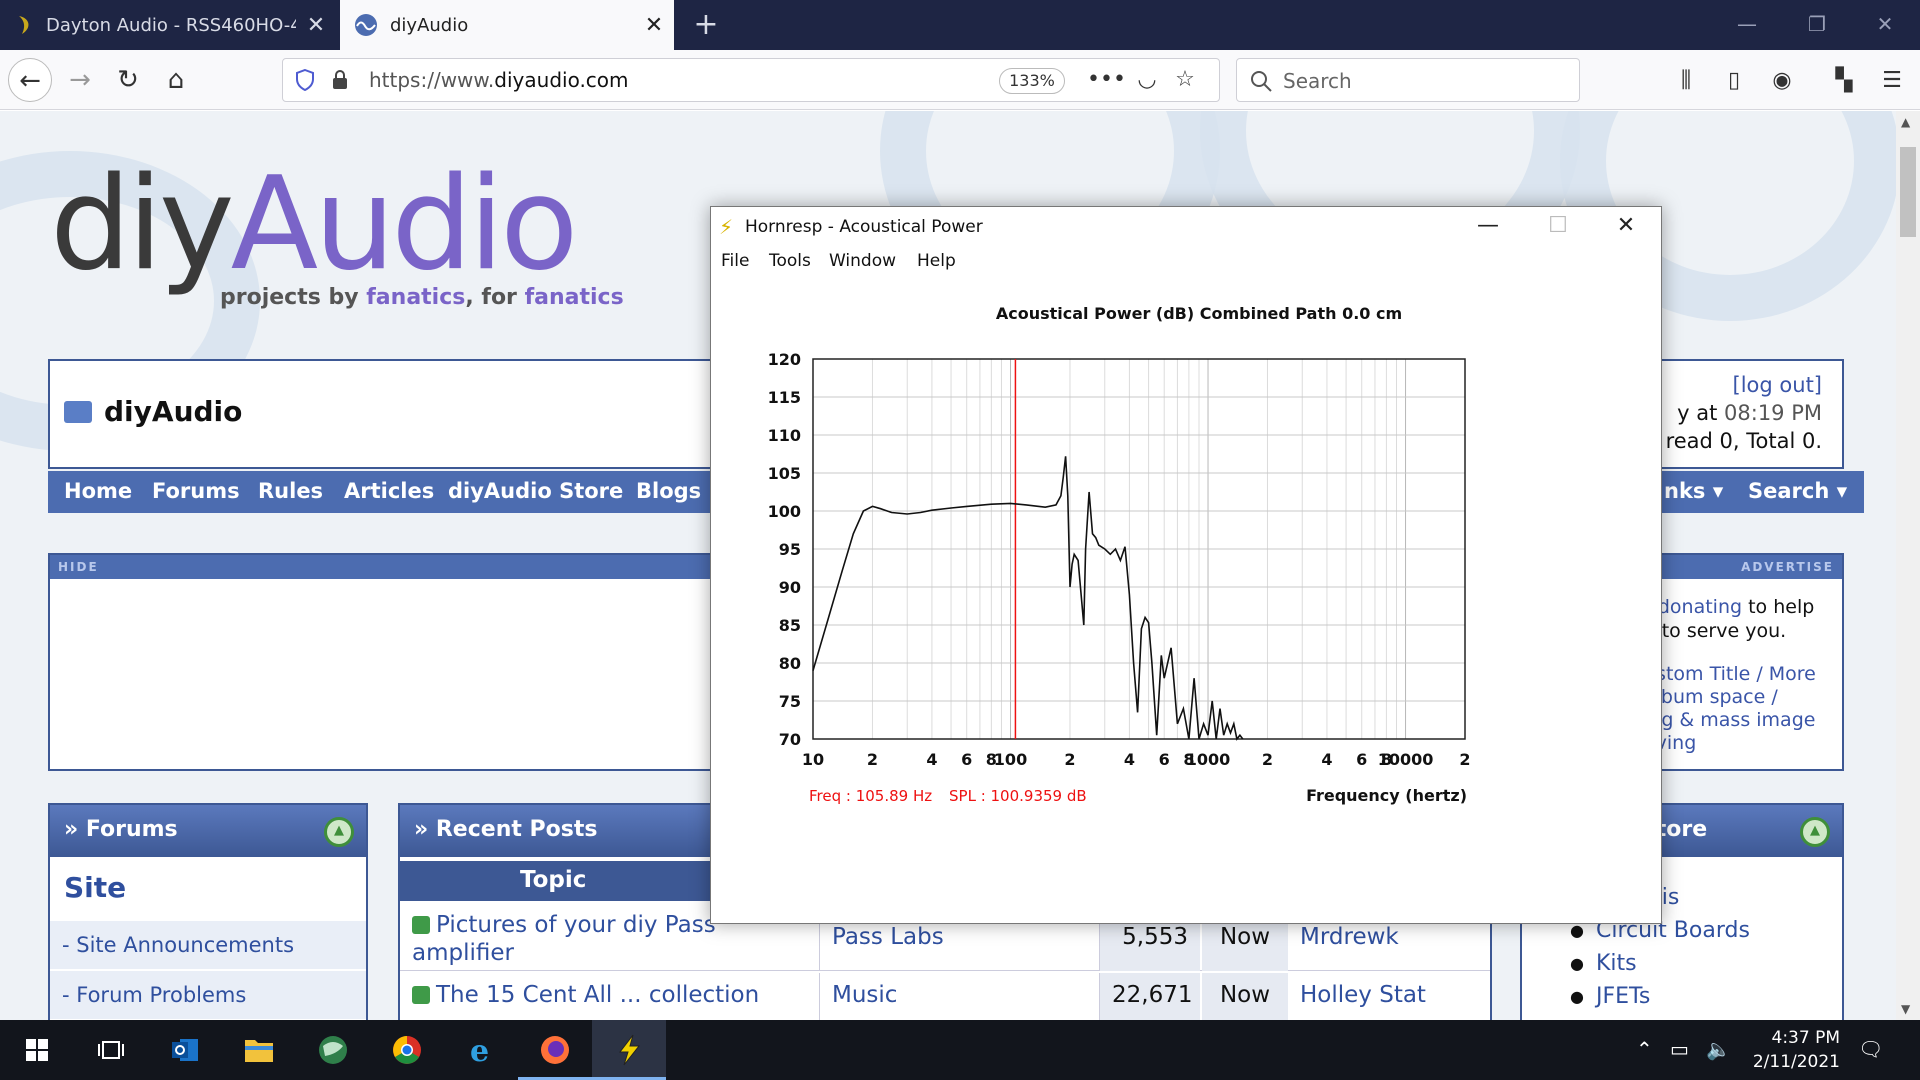 This screenshot has height=1080, width=1920. What do you see at coordinates (1796, 1062) in the screenshot?
I see `clock-date: 2/11/2021` at bounding box center [1796, 1062].